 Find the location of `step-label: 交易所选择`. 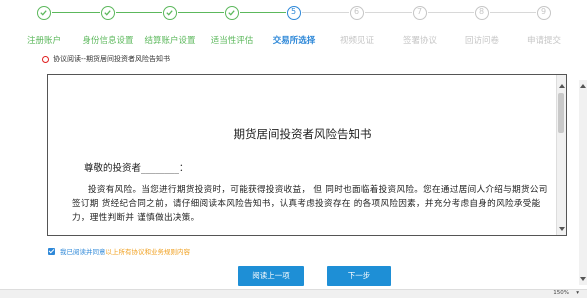

step-label: 交易所选择 is located at coordinates (294, 41).